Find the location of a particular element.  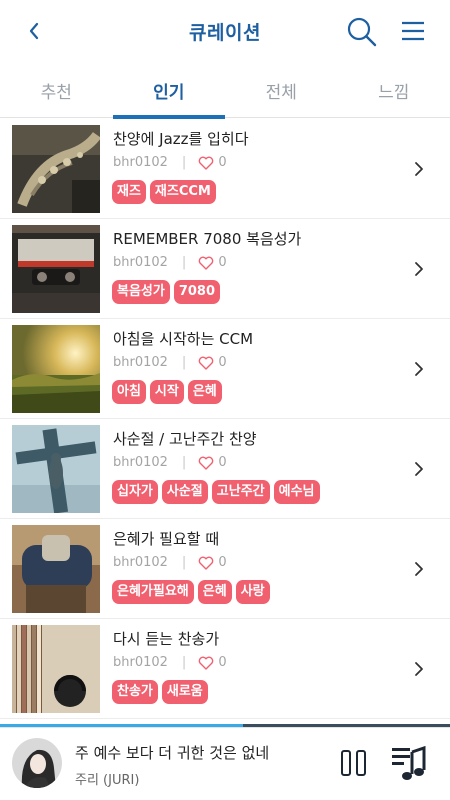

tag-chip: 아침 is located at coordinates (129, 392).